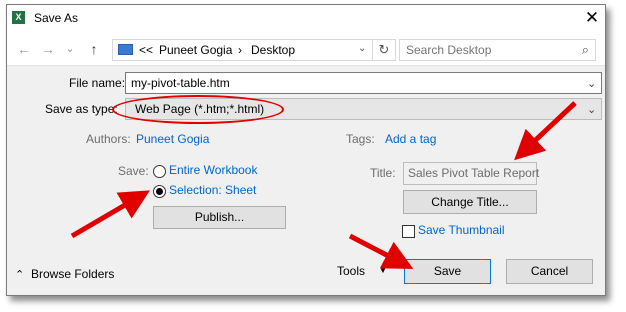  What do you see at coordinates (545, 131) in the screenshot?
I see `arrow-to-title` at bounding box center [545, 131].